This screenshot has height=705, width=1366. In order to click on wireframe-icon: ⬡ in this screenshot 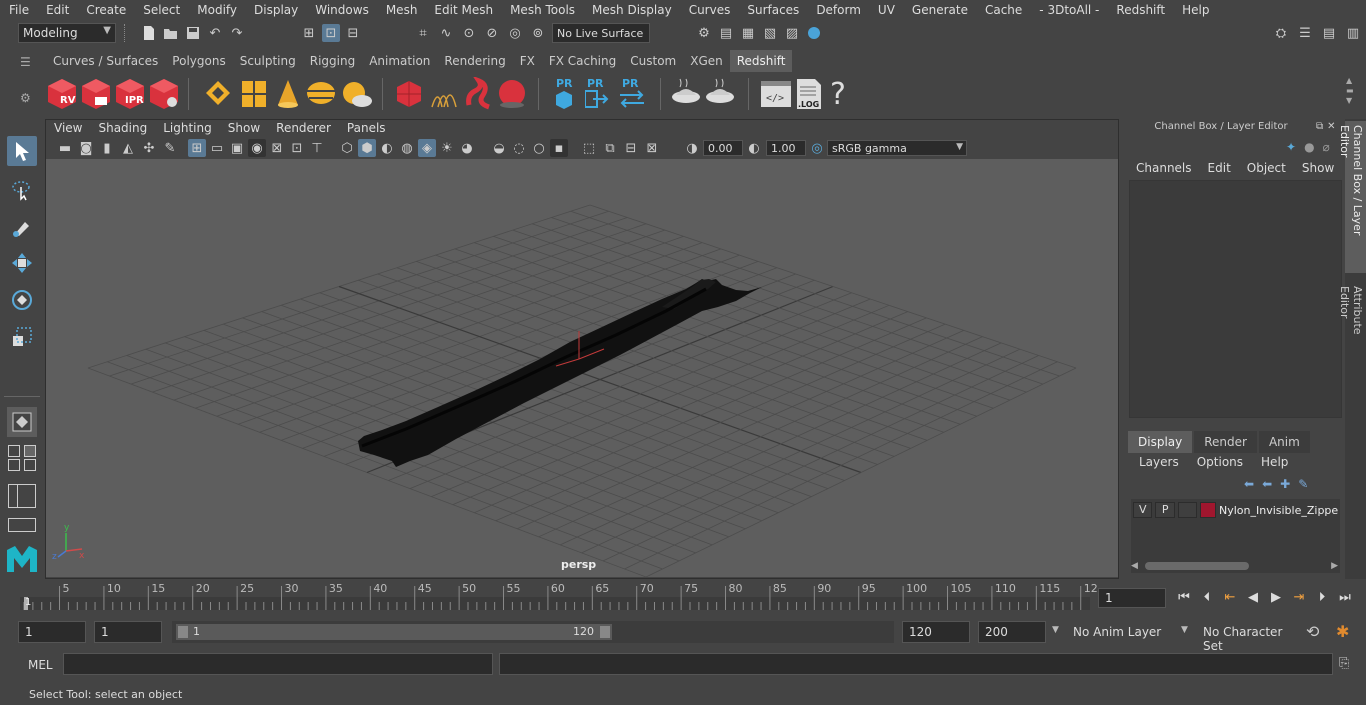, I will do `click(347, 148)`.